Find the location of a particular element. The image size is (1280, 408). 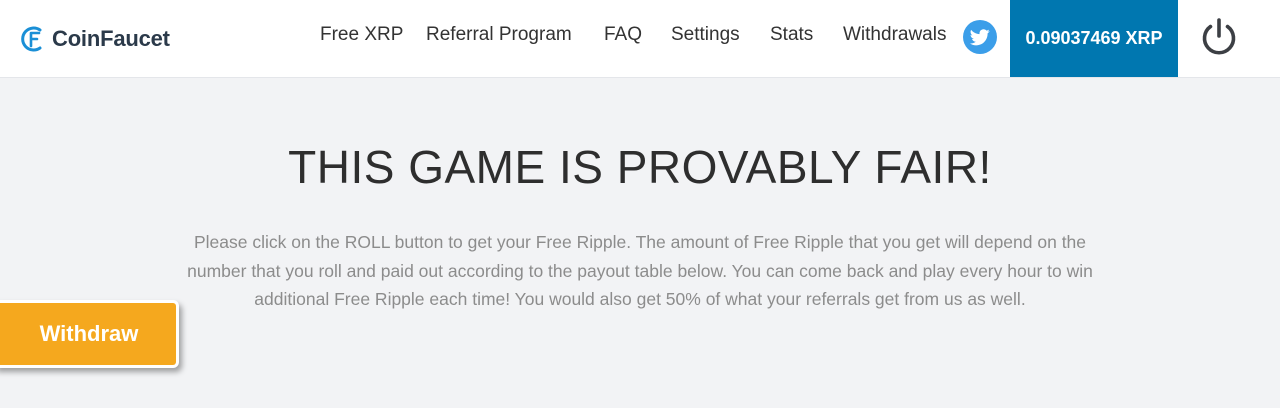

twitter-bird-icon is located at coordinates (980, 36).